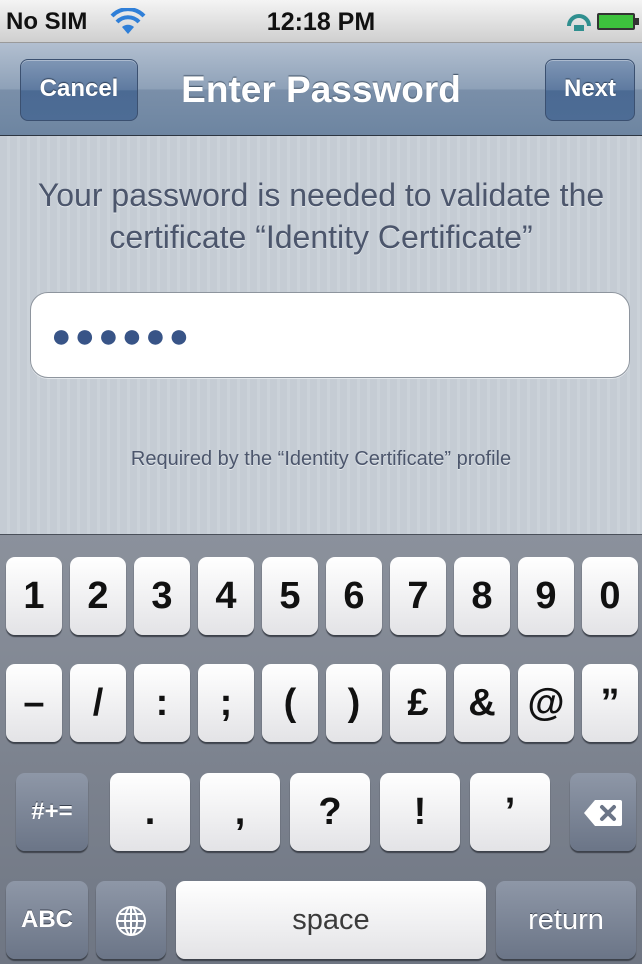  Describe the element at coordinates (290, 703) in the screenshot. I see `key-open-paren: (` at that location.